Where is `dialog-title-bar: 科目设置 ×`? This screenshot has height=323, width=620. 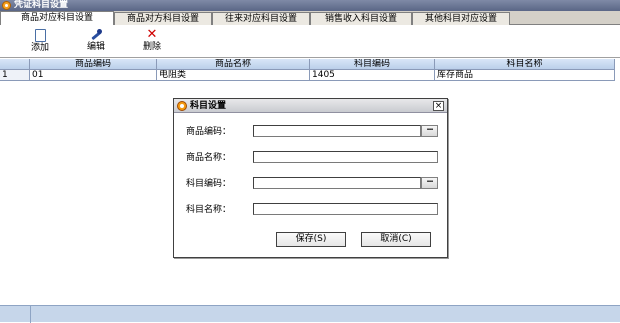 dialog-title-bar: 科目设置 × is located at coordinates (310, 106).